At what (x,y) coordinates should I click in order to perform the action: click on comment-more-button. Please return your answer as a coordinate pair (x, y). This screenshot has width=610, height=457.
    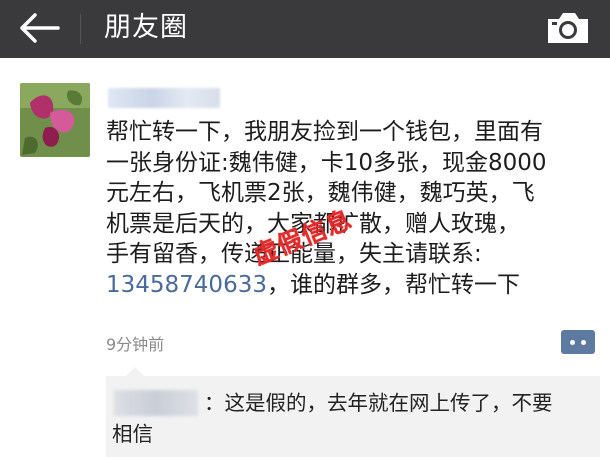
    Looking at the image, I should click on (578, 342).